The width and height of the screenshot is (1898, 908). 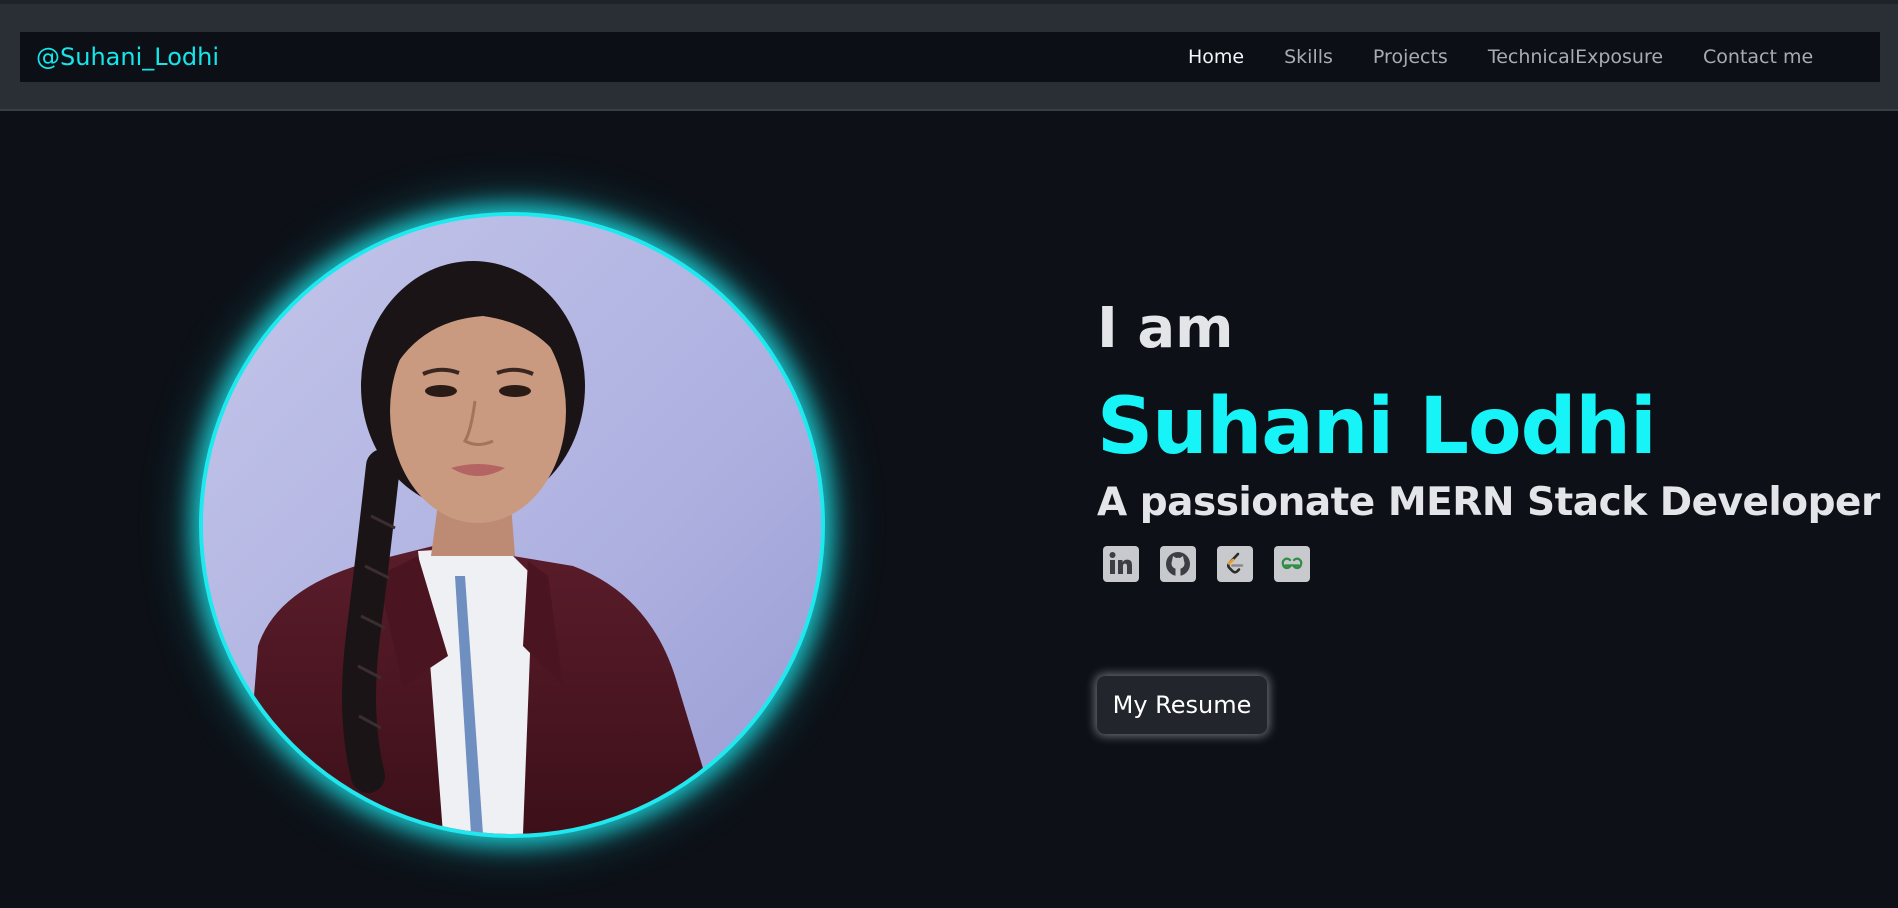 I want to click on linkedin-icon, so click(x=1121, y=564).